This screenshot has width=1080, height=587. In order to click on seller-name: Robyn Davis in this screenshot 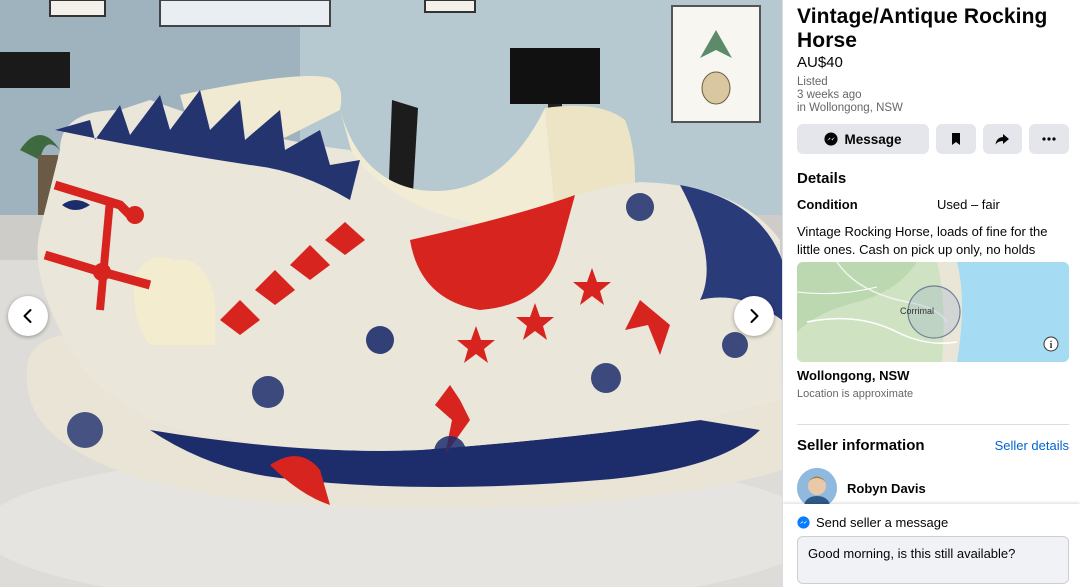, I will do `click(886, 488)`.